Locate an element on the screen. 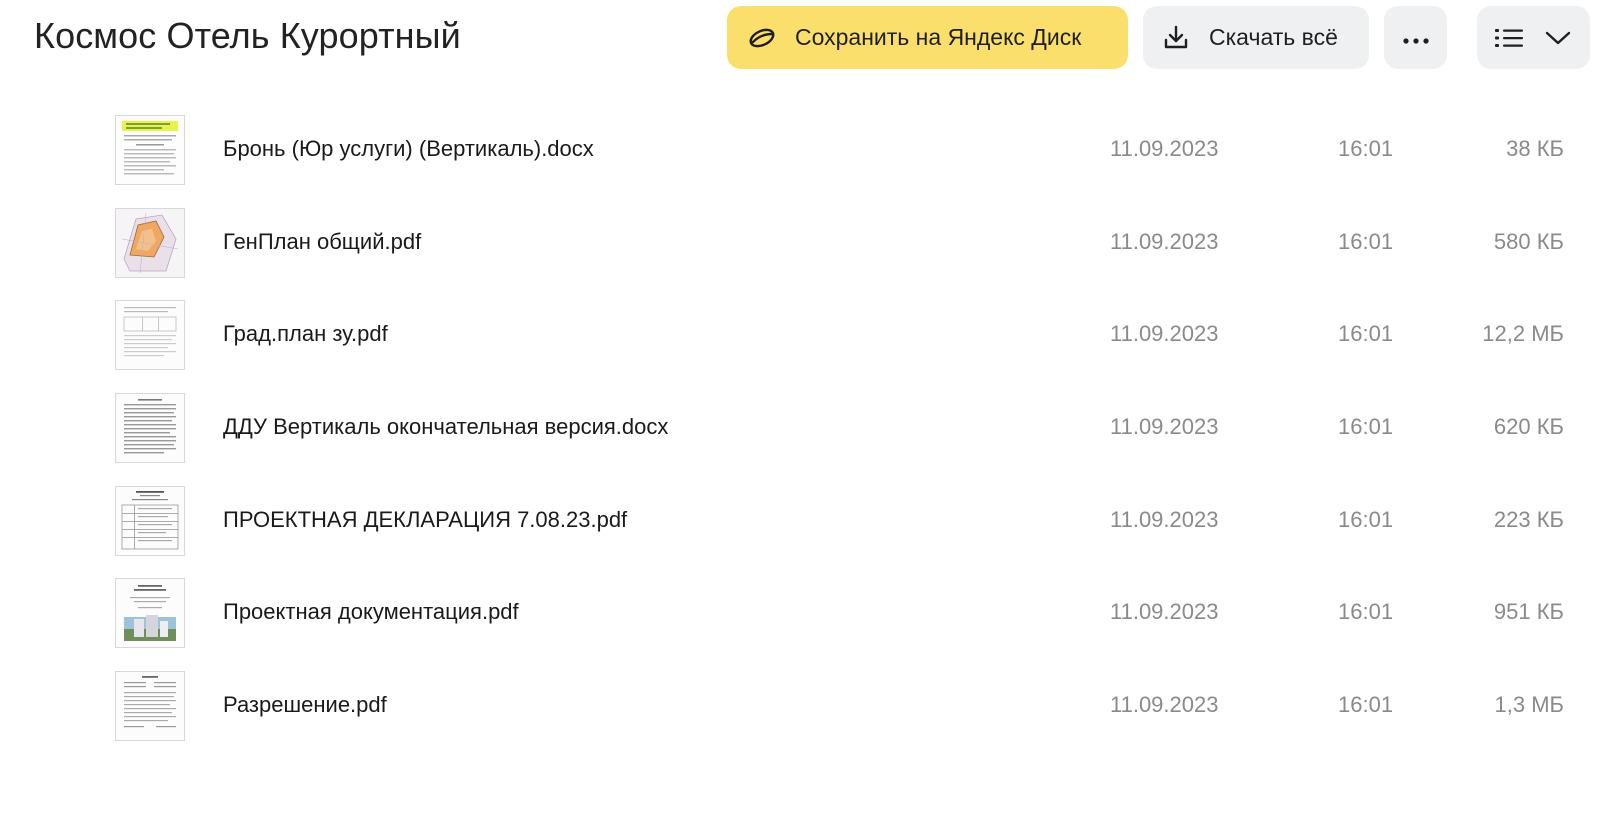 This screenshot has width=1600, height=813. view-mode-button is located at coordinates (1533, 37).